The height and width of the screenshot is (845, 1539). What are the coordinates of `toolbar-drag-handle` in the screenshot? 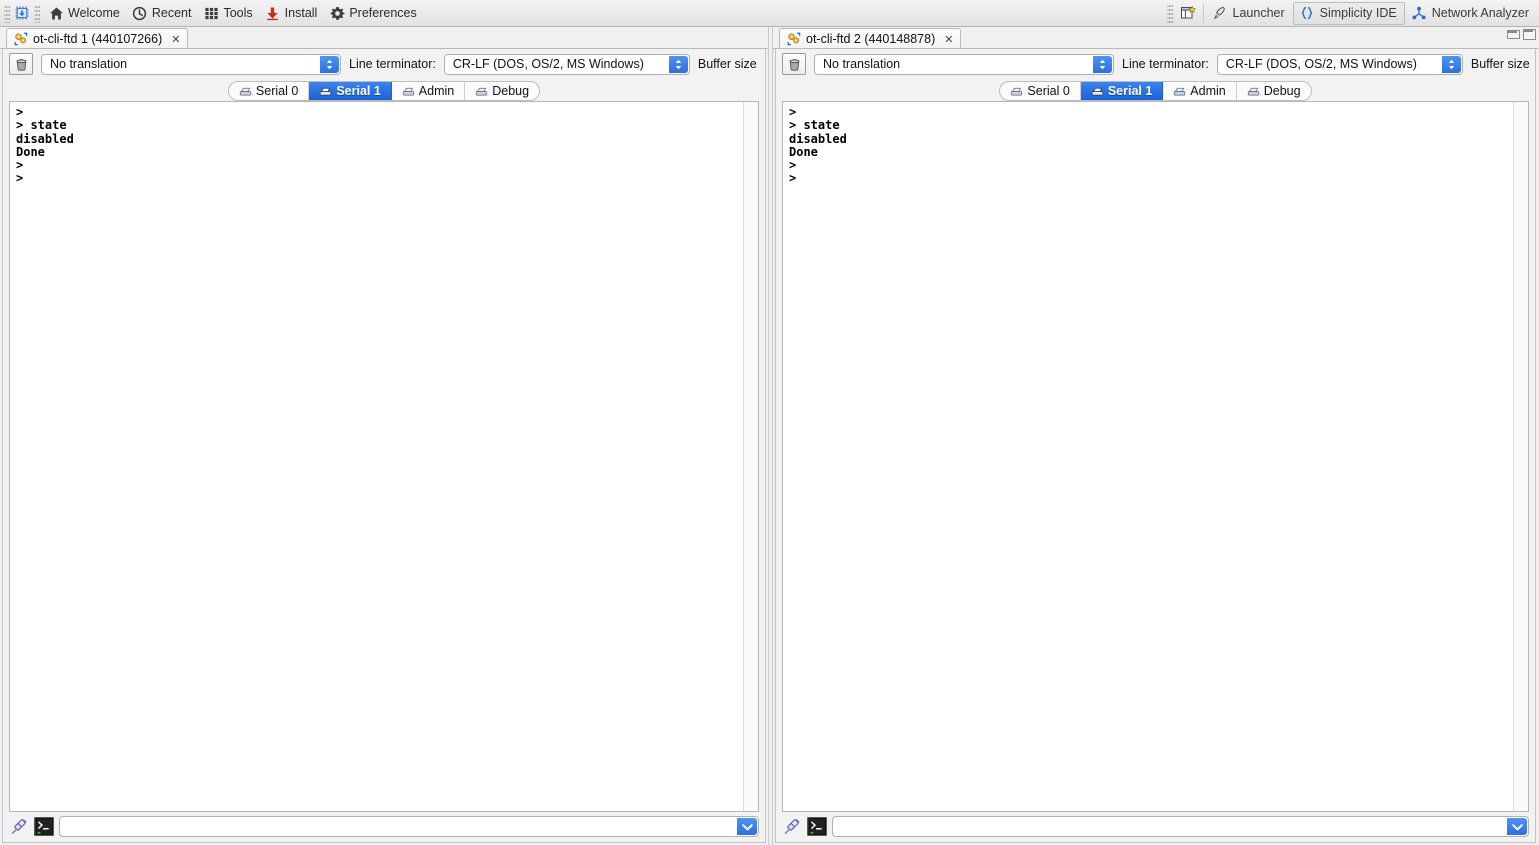 It's located at (7, 13).